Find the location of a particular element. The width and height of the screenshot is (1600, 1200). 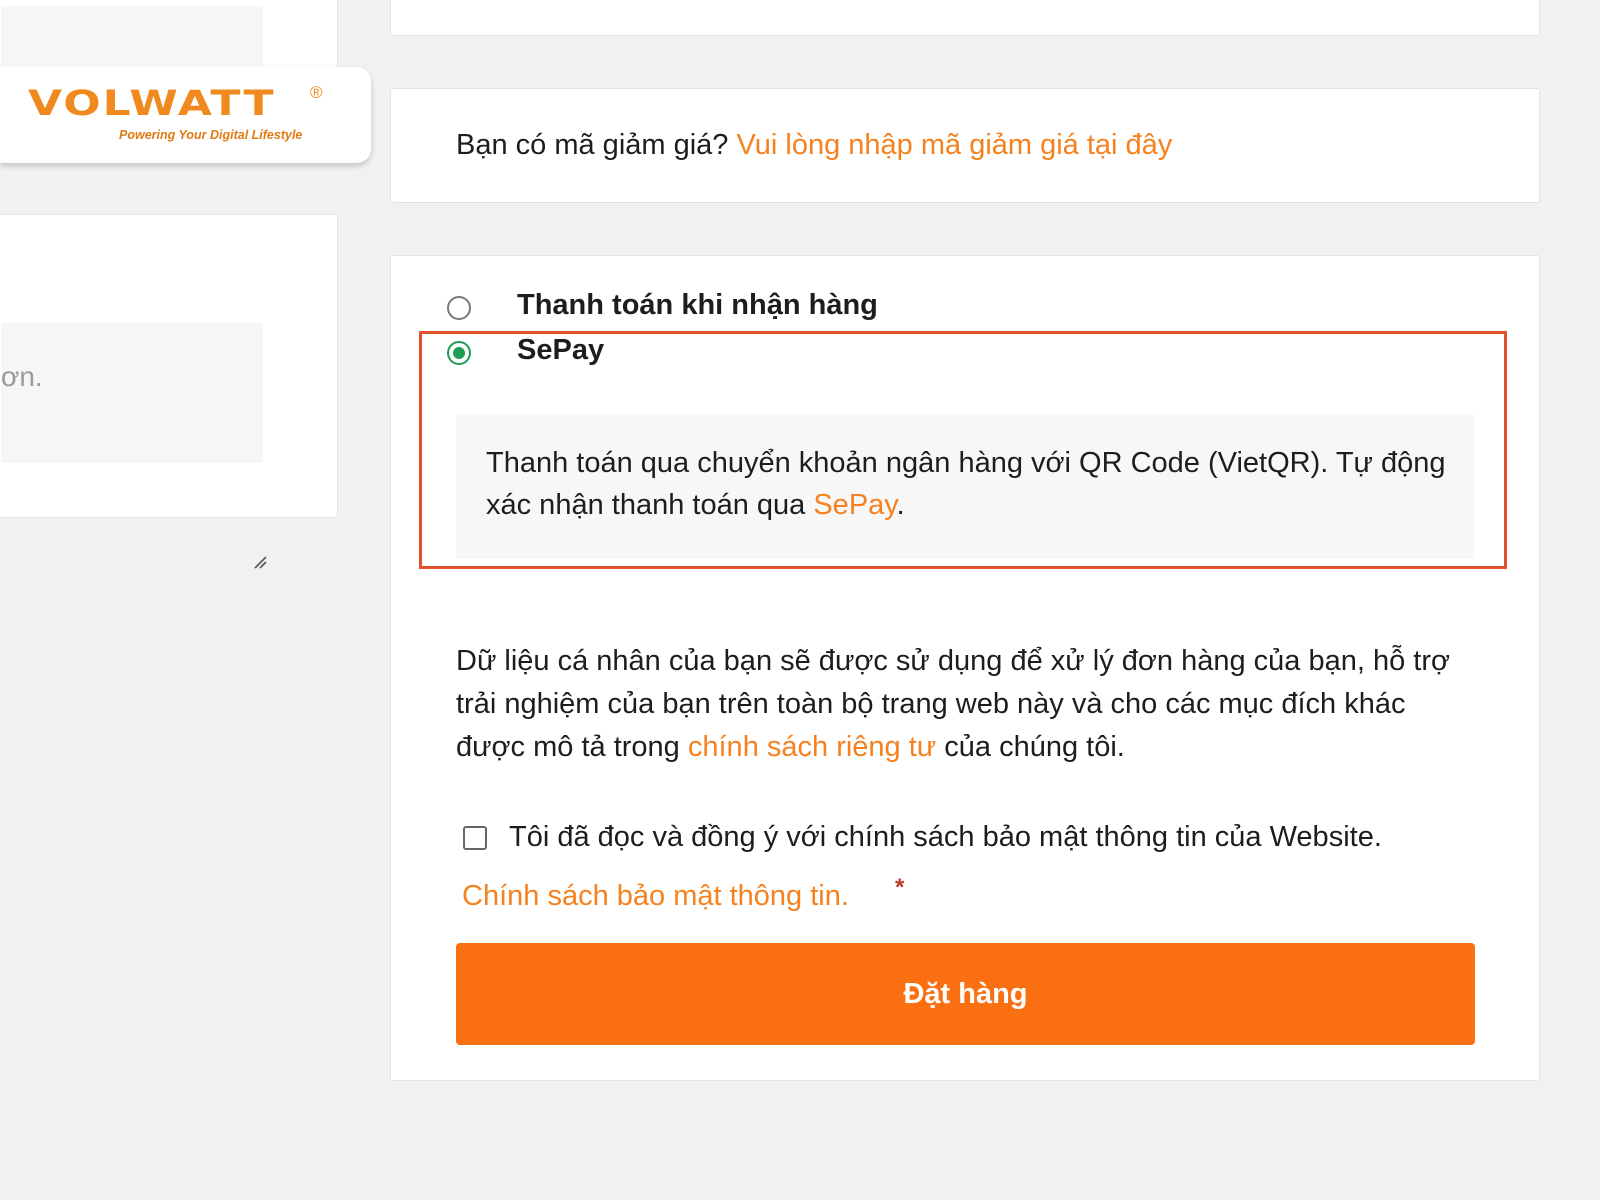

payment-method-sepay-label: SePay is located at coordinates (560, 350).